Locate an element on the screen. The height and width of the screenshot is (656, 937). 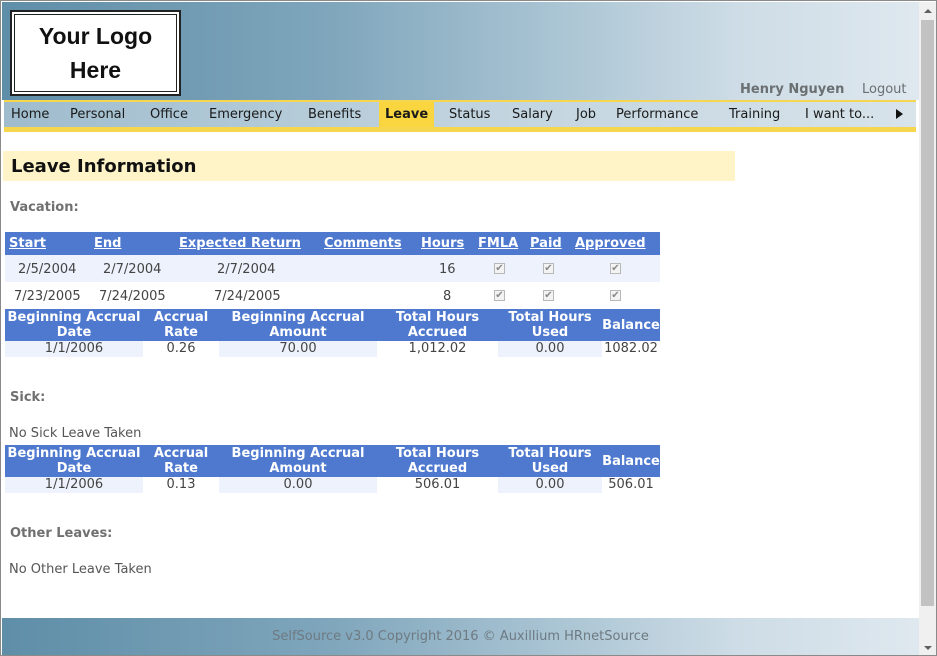
nav-leave: Leave is located at coordinates (407, 114).